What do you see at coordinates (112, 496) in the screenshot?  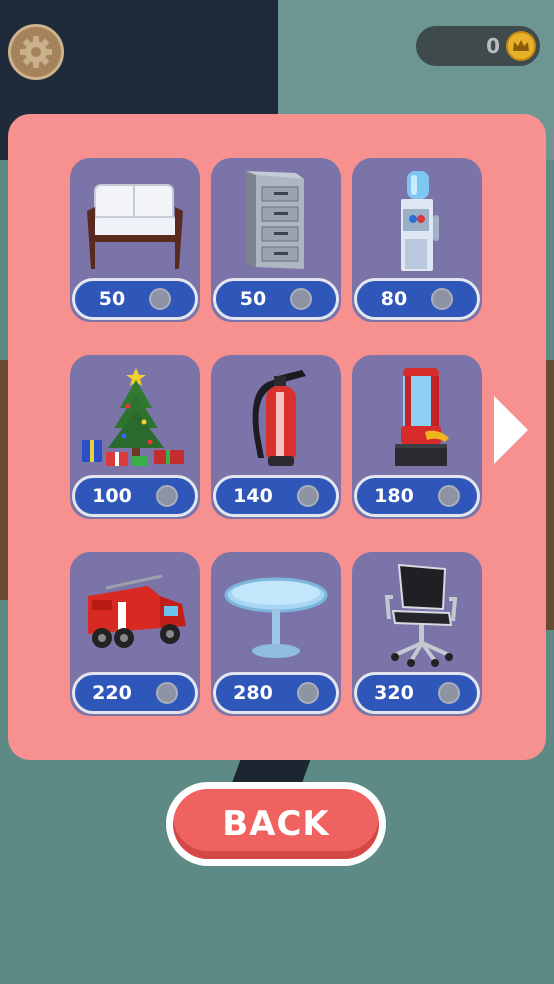 I see `price-value: 100` at bounding box center [112, 496].